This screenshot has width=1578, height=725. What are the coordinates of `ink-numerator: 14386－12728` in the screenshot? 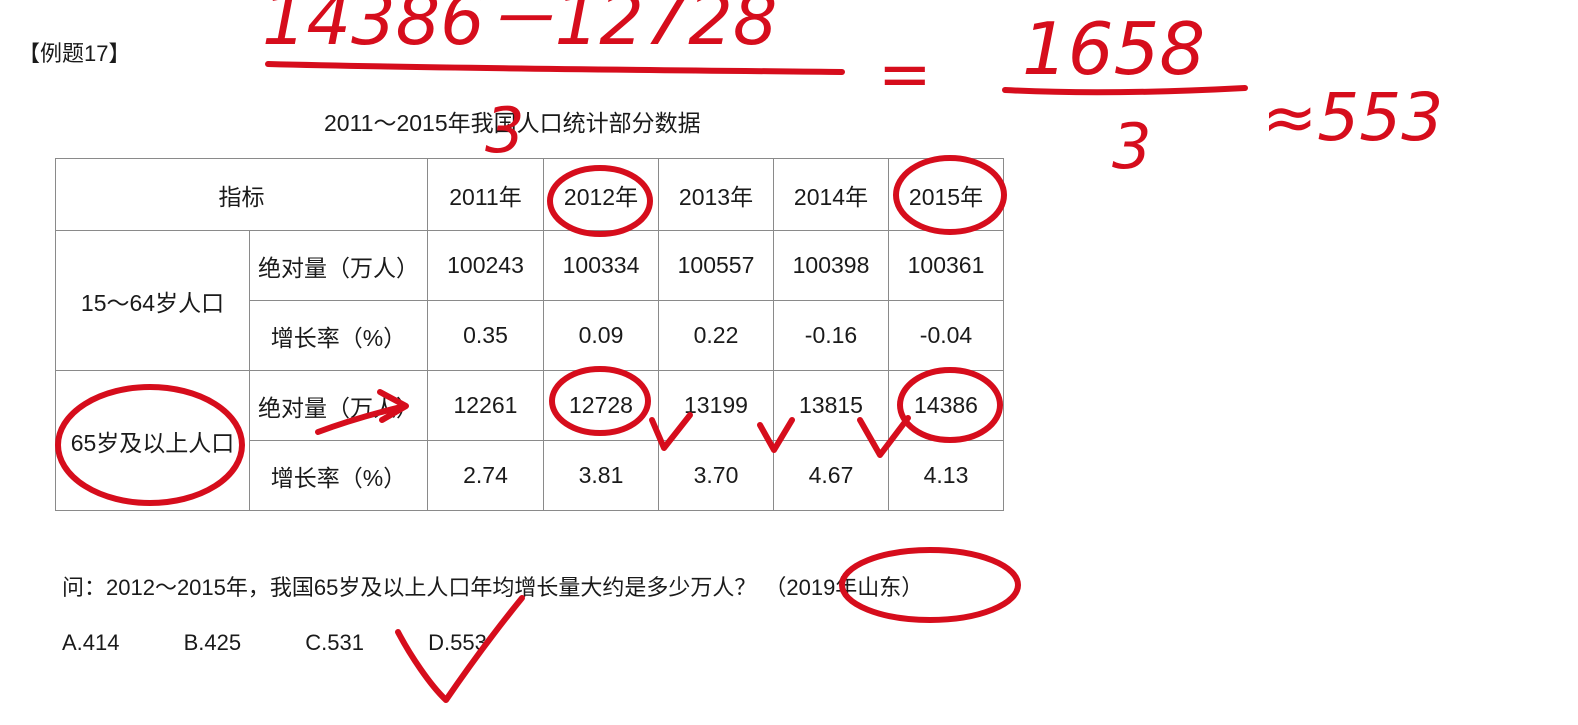 It's located at (519, 30).